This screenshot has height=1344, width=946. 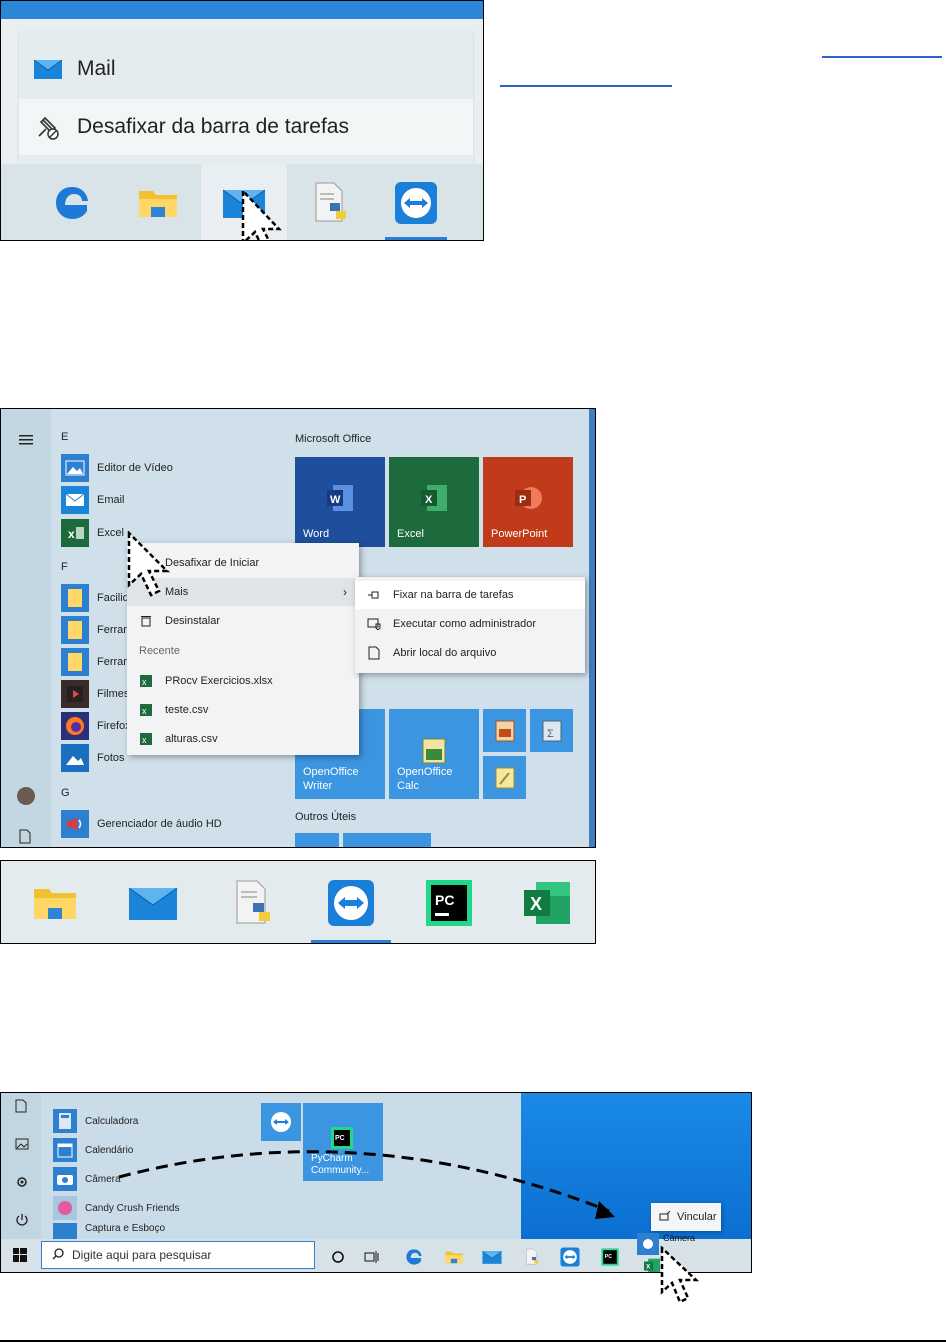 What do you see at coordinates (366, 1184) in the screenshot?
I see `drag-arrow` at bounding box center [366, 1184].